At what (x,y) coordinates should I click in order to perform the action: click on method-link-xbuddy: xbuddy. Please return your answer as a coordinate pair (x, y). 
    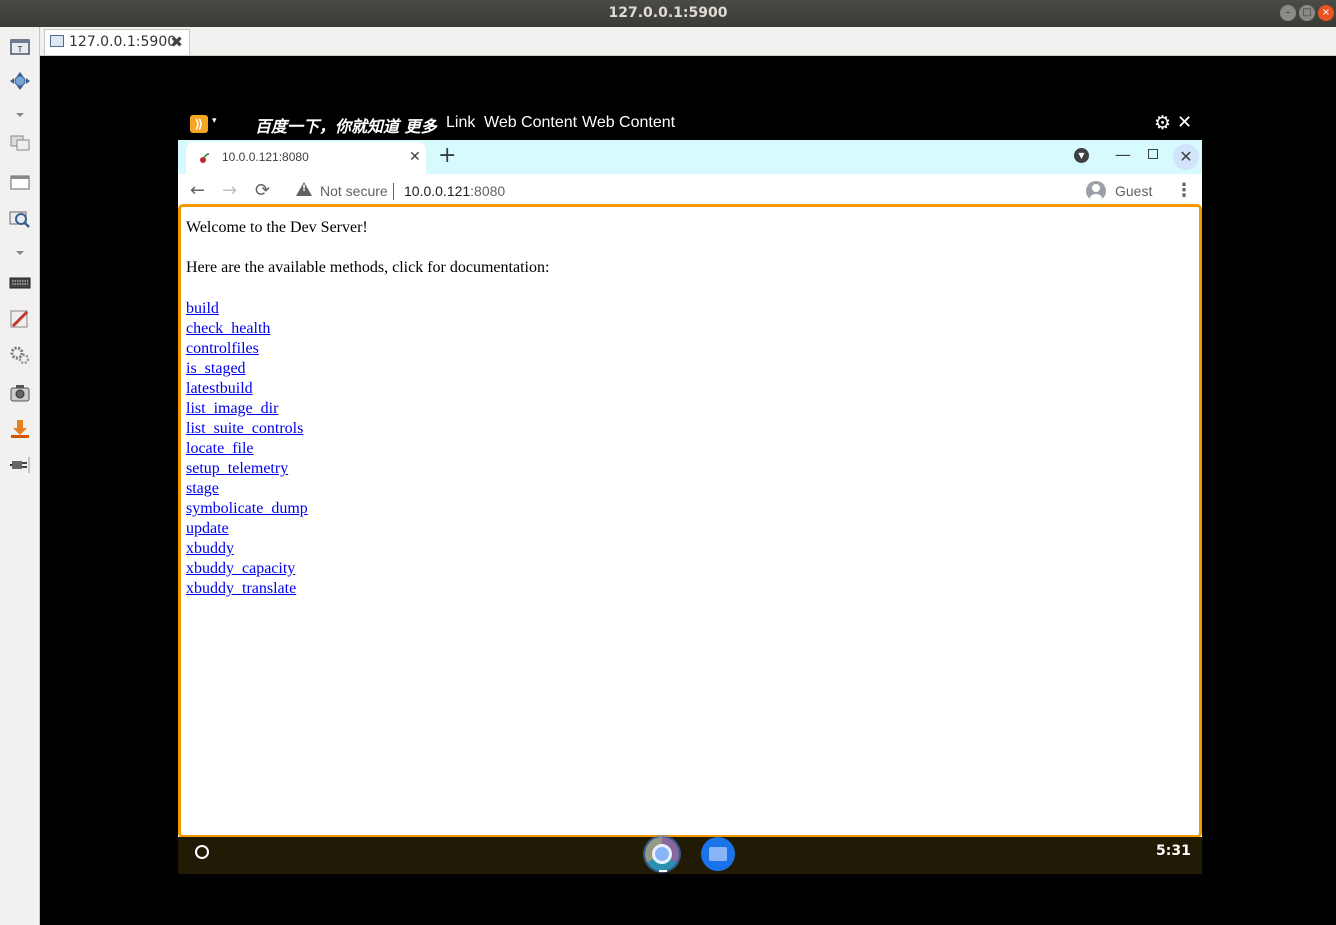
    Looking at the image, I should click on (367, 549).